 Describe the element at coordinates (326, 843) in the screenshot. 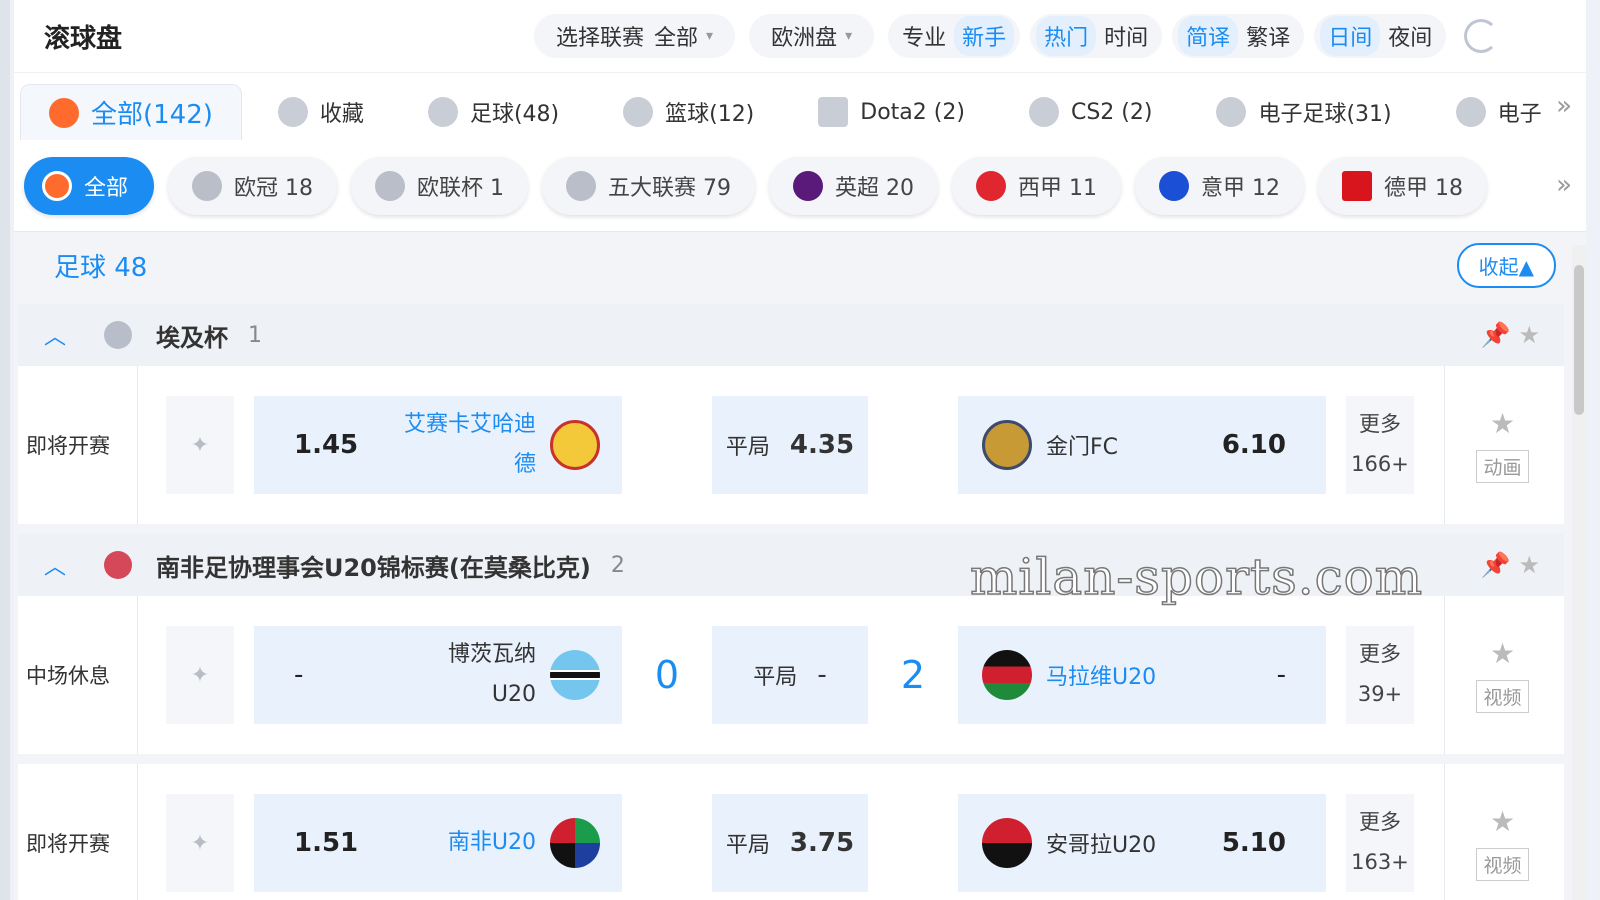

I see `home-odds: 1.51` at that location.